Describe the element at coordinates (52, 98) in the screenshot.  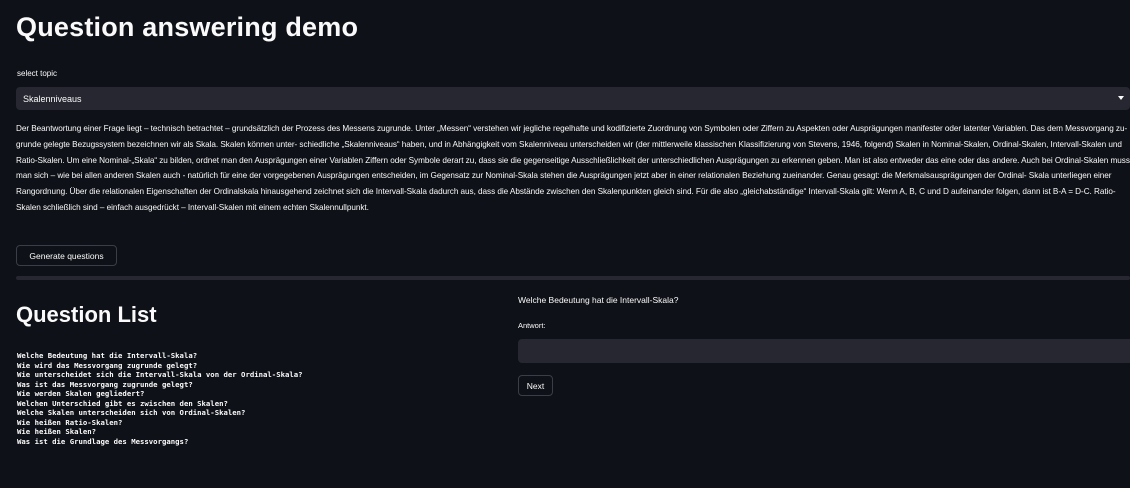
I see `topic-select-value: Skalenniveaus` at that location.